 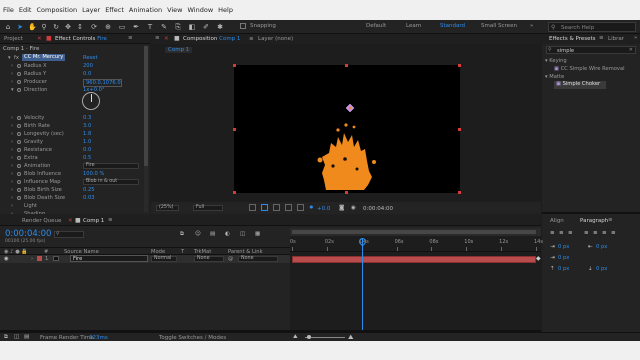 I want to click on eraser-tool-icon: ◧, so click(x=192, y=27).